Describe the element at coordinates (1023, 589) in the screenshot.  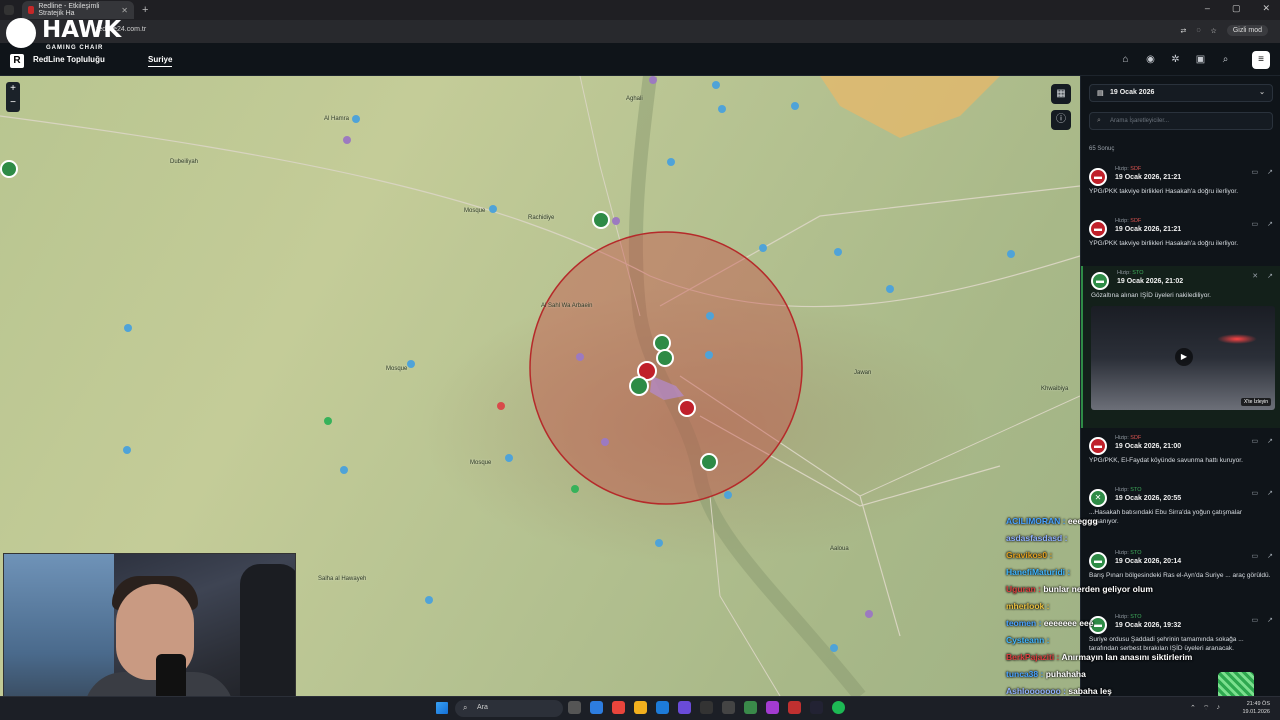
I see `chat-username: Uguran :` at that location.